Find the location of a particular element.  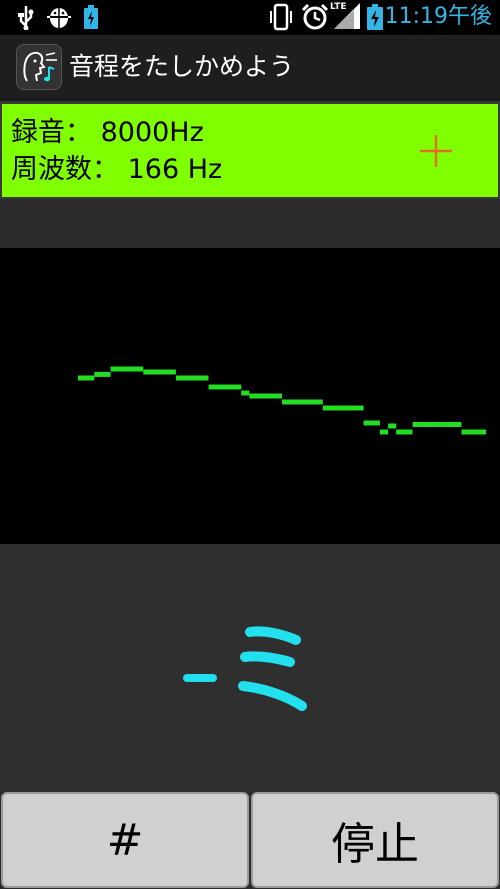

stop-button: 停止 is located at coordinates (375, 840).